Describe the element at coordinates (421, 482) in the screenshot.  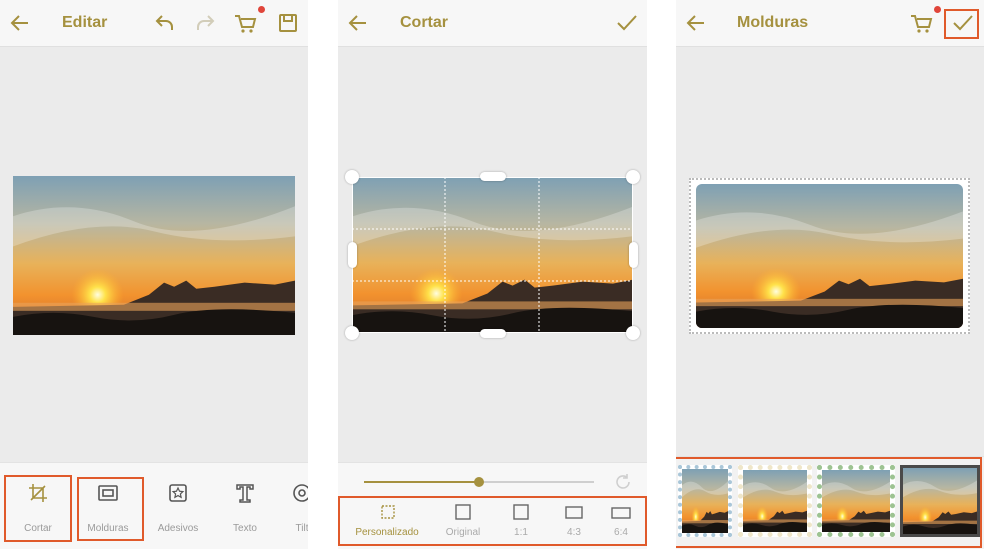
I see `rotation-slider-fill` at that location.